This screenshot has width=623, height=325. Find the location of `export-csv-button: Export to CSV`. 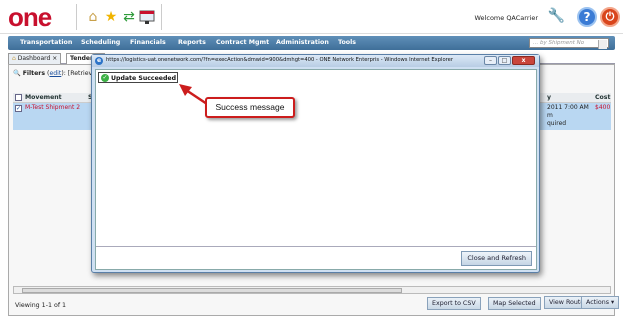

export-csv-button: Export to CSV is located at coordinates (454, 303).